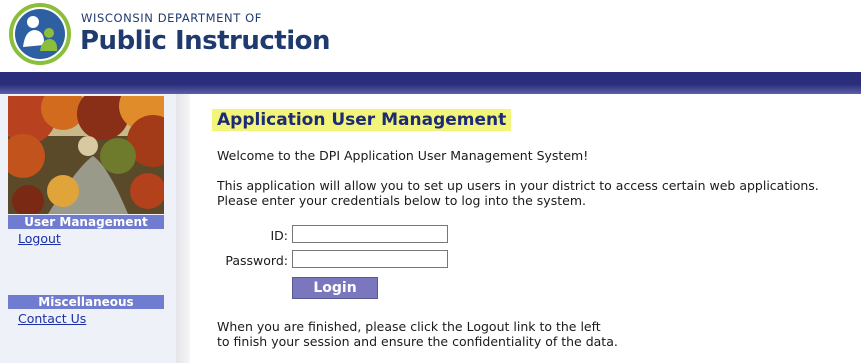 Image resolution: width=861 pixels, height=363 pixels. I want to click on header-bar, so click(430, 83).